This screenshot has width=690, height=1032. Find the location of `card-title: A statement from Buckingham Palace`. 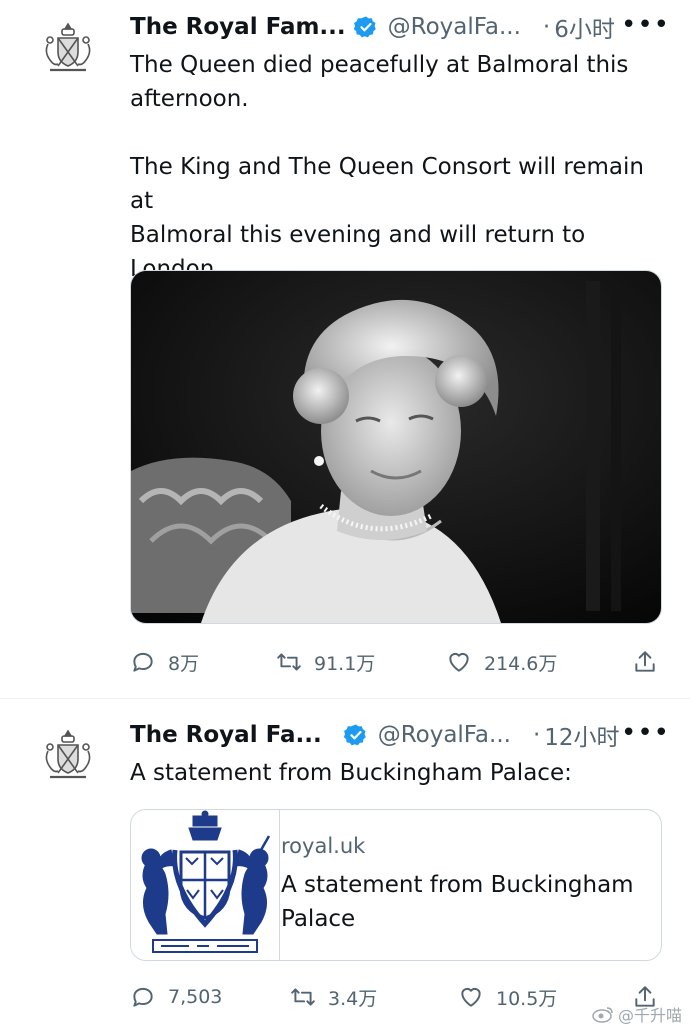

card-title: A statement from Buckingham Palace is located at coordinates (463, 902).